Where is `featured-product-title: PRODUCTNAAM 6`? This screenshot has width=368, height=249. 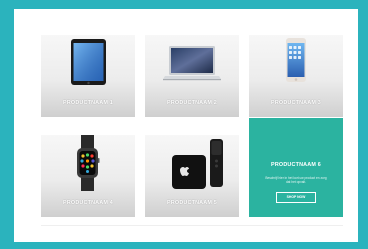
featured-product-title: PRODUCTNAAM 6 is located at coordinates (296, 165).